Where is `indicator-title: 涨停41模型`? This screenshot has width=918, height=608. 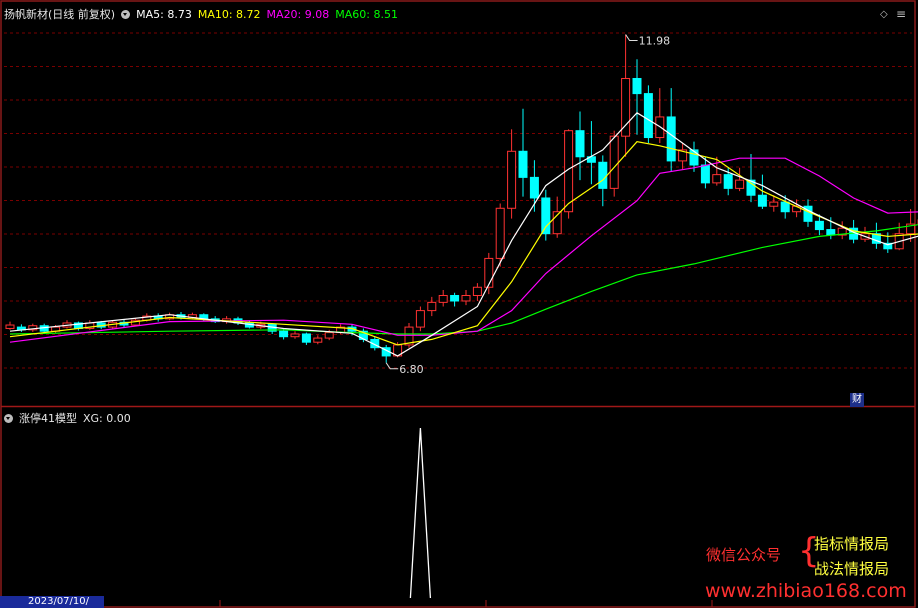 indicator-title: 涨停41模型 is located at coordinates (48, 418).